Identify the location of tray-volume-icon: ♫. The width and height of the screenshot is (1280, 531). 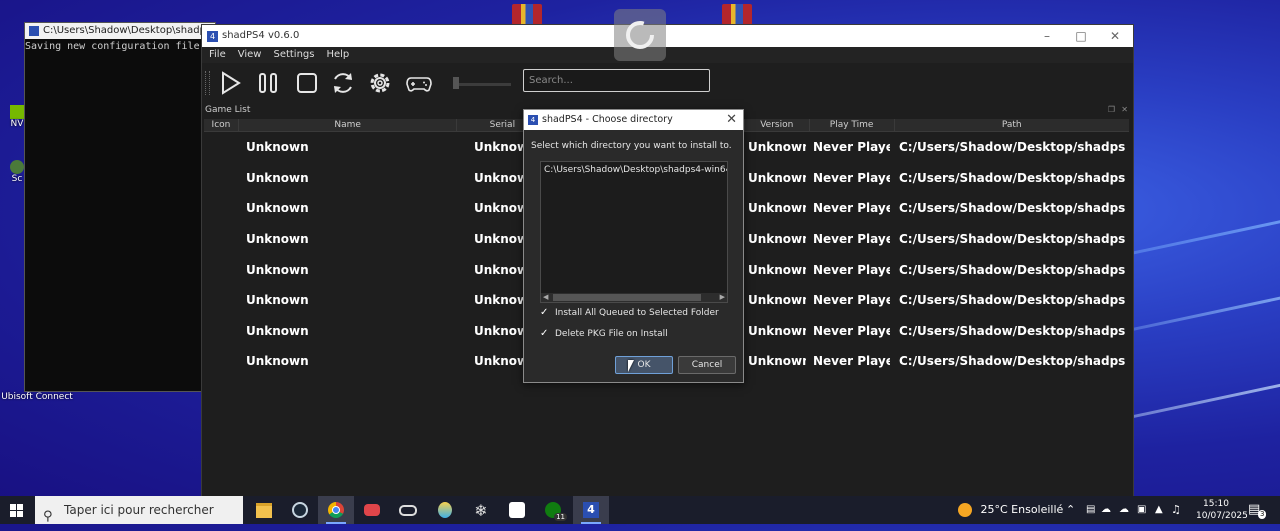
(1176, 510).